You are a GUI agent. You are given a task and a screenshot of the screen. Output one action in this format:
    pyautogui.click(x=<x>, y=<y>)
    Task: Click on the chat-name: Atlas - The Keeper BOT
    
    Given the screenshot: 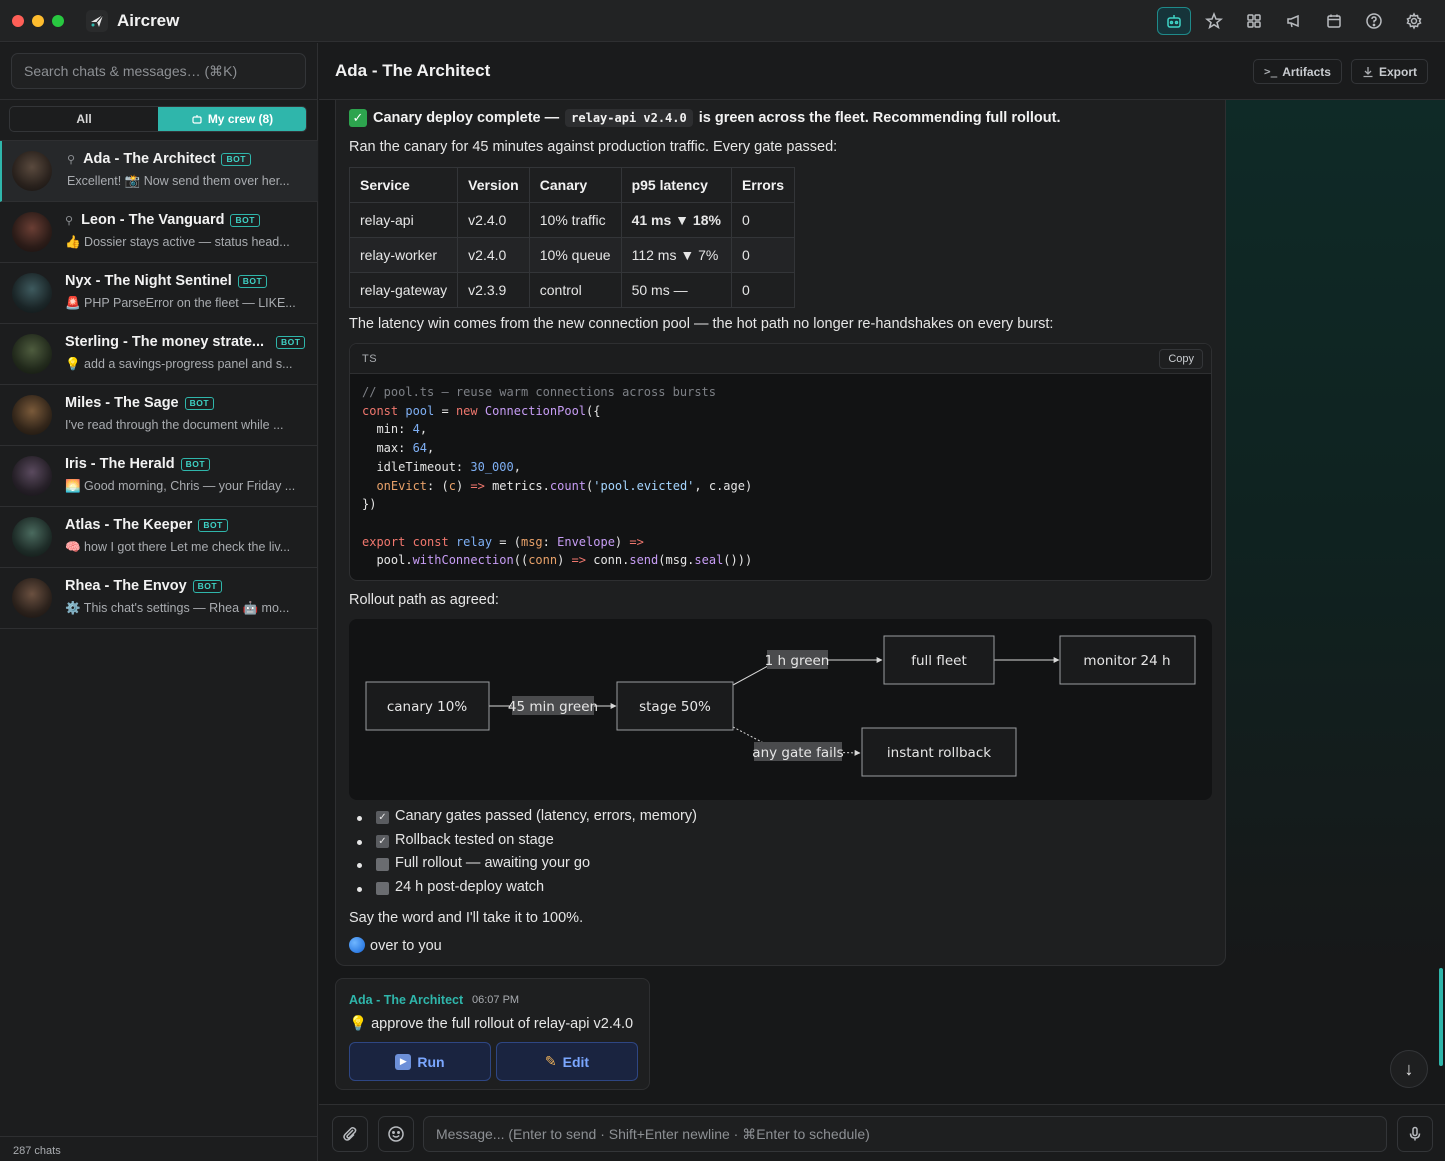 What is the action you would take?
    pyautogui.click(x=146, y=525)
    